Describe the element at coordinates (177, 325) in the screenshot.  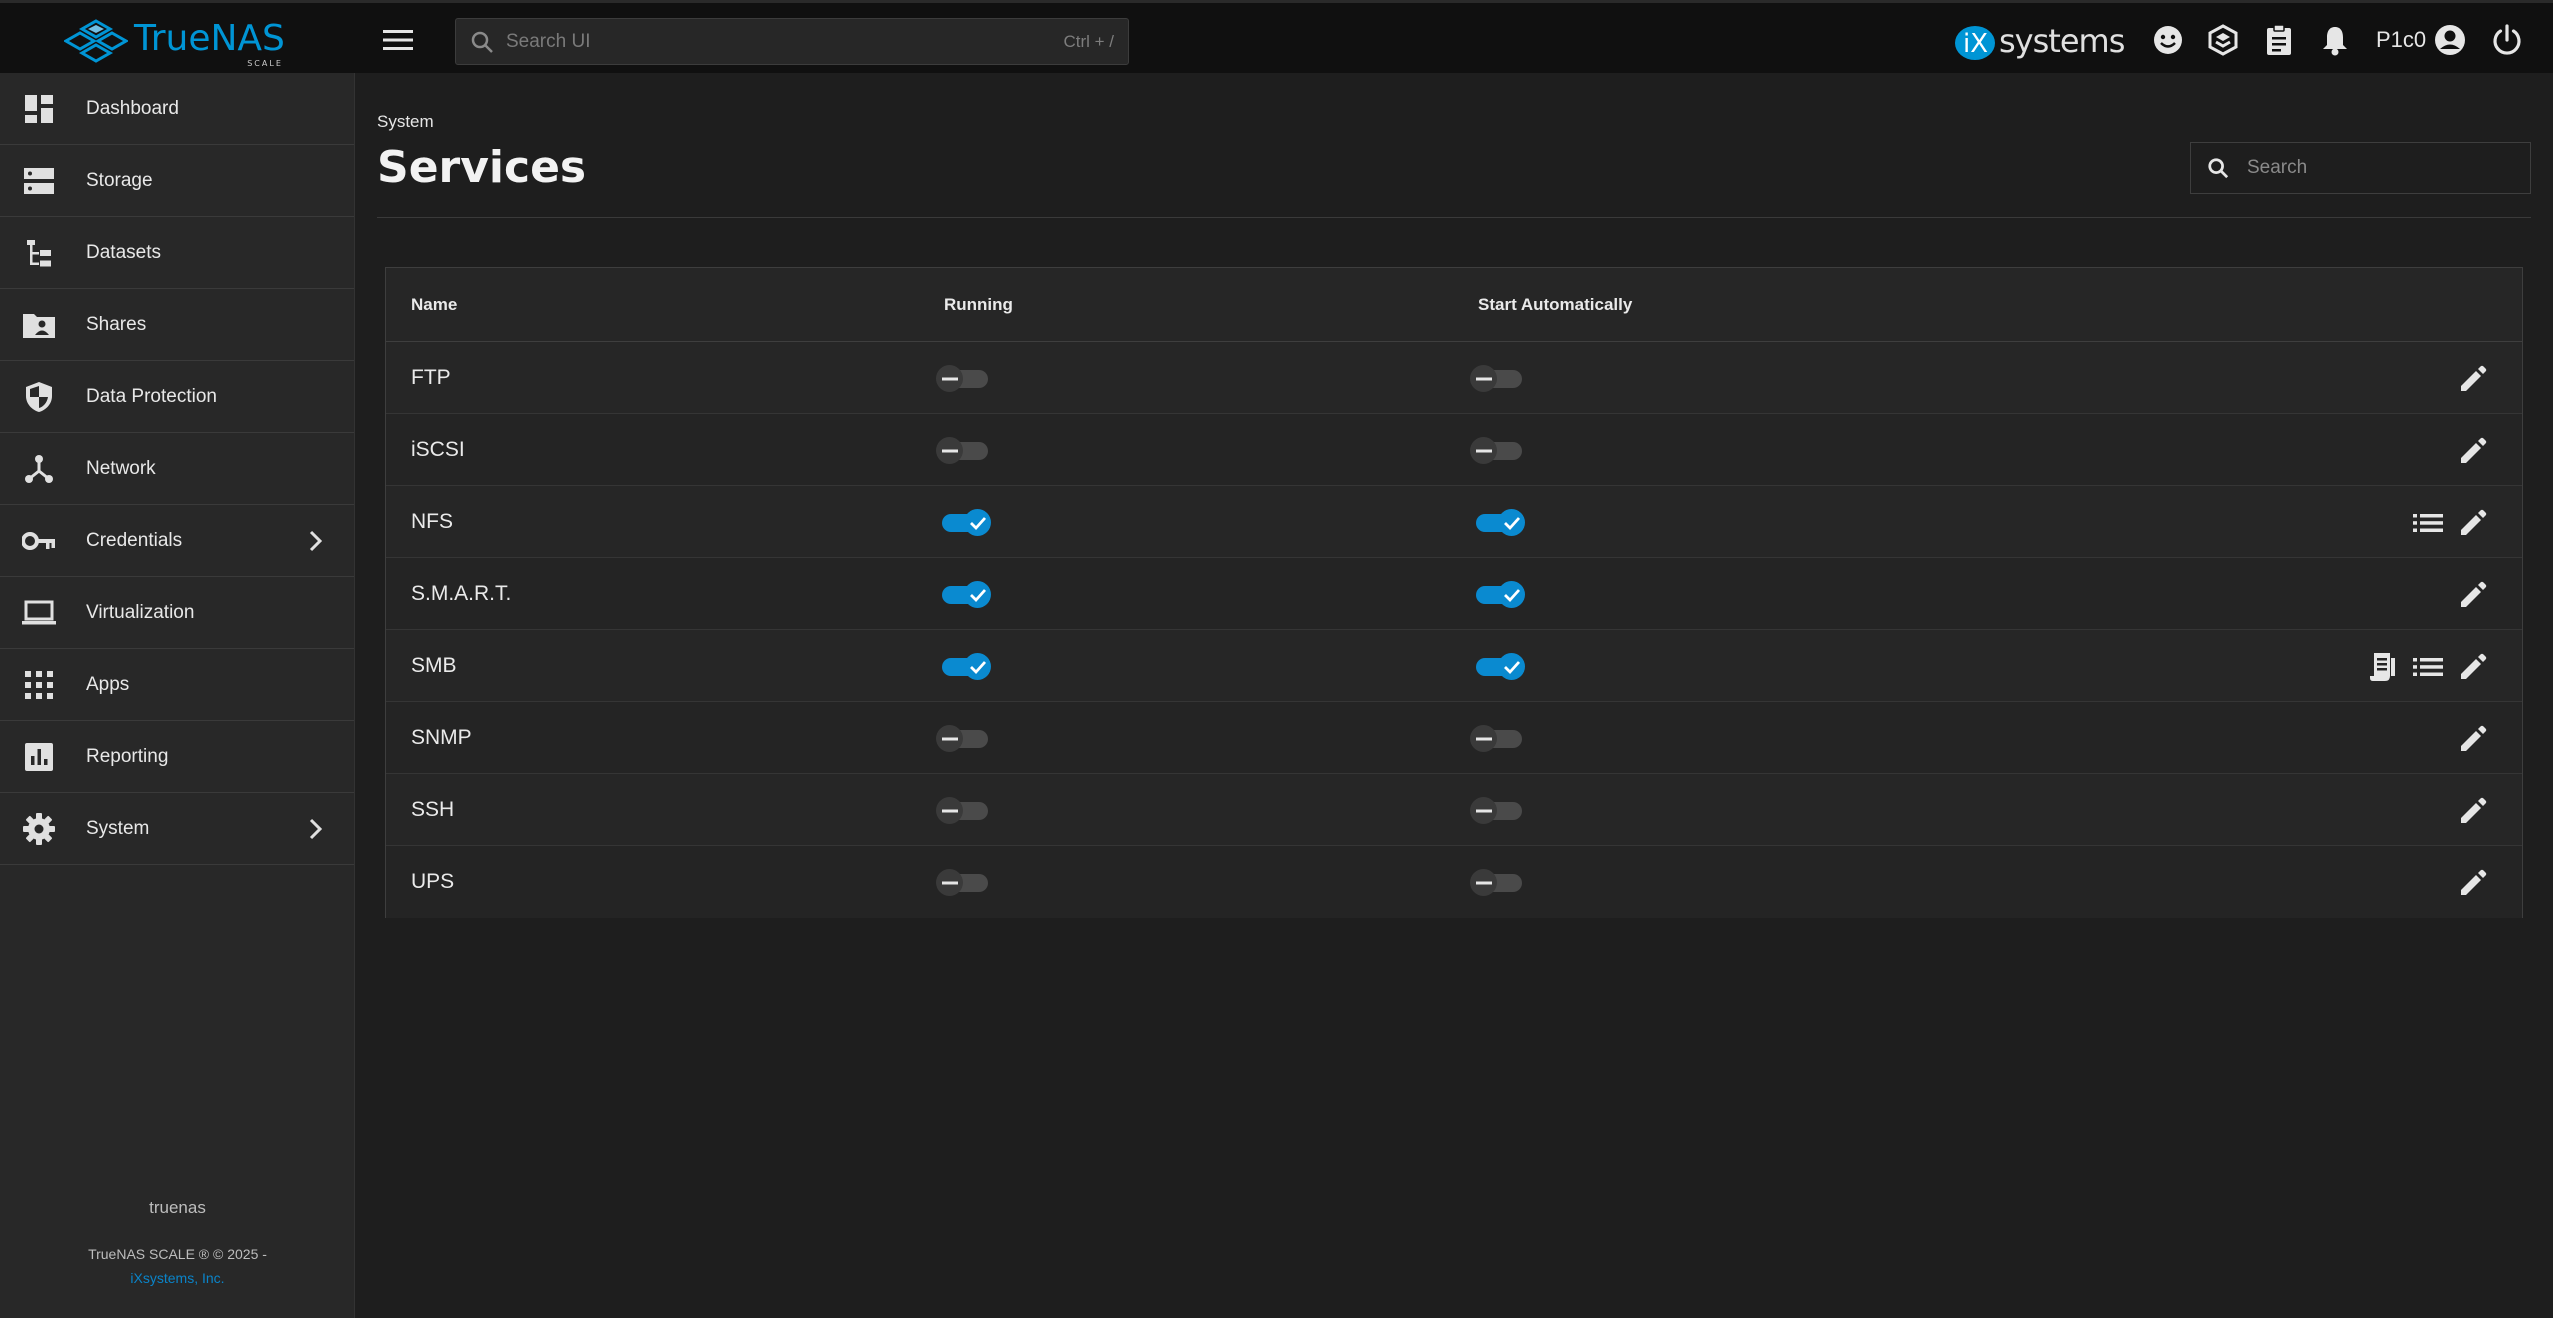
I see `sidebar-item-shares: Shares` at that location.